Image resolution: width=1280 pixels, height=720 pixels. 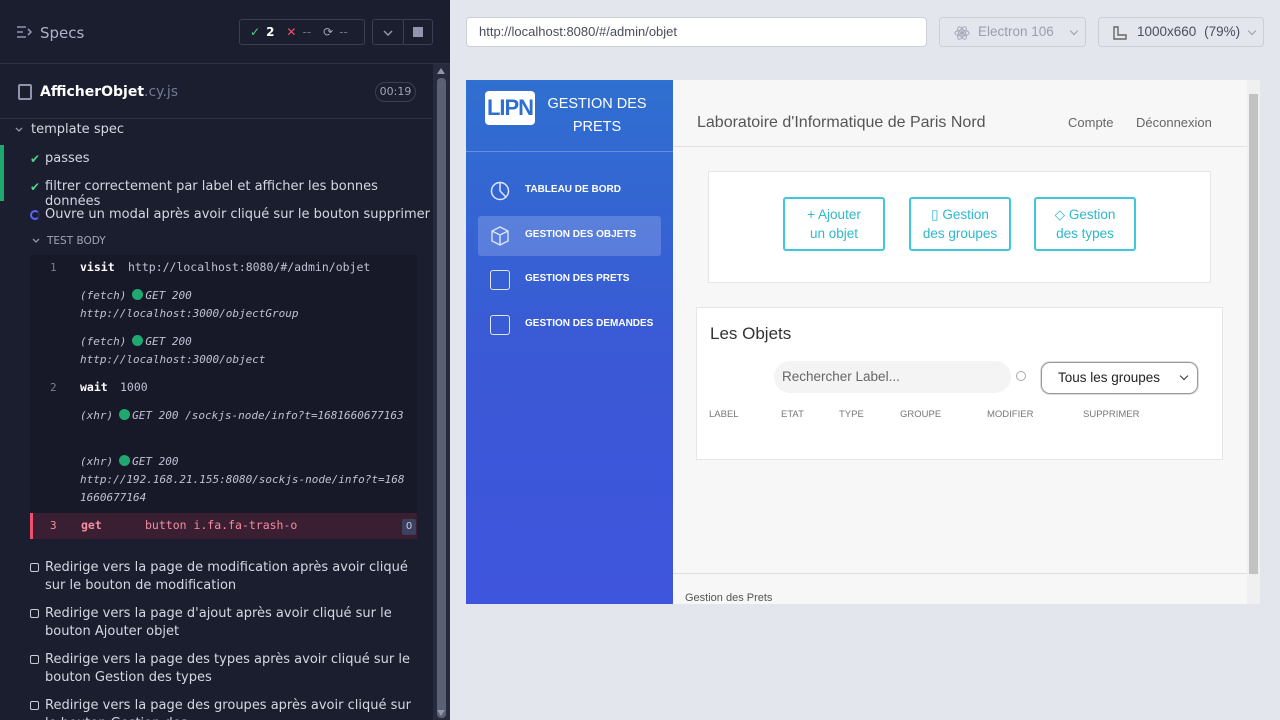 I want to click on footer-text: Gestion des Prets, so click(x=729, y=598).